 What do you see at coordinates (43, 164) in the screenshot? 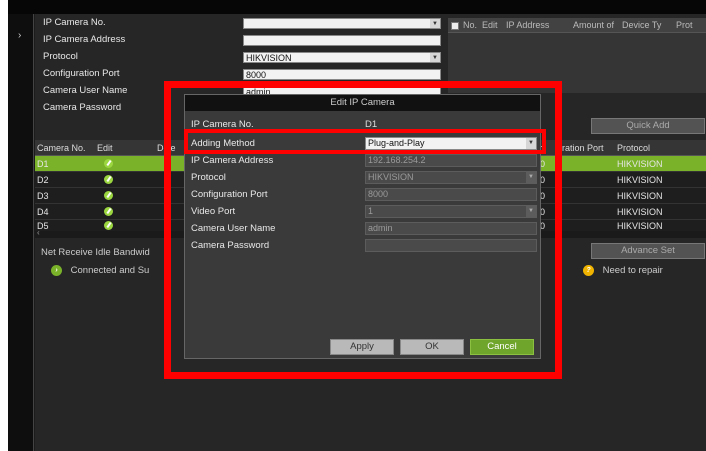
I see `camera-id: D1` at bounding box center [43, 164].